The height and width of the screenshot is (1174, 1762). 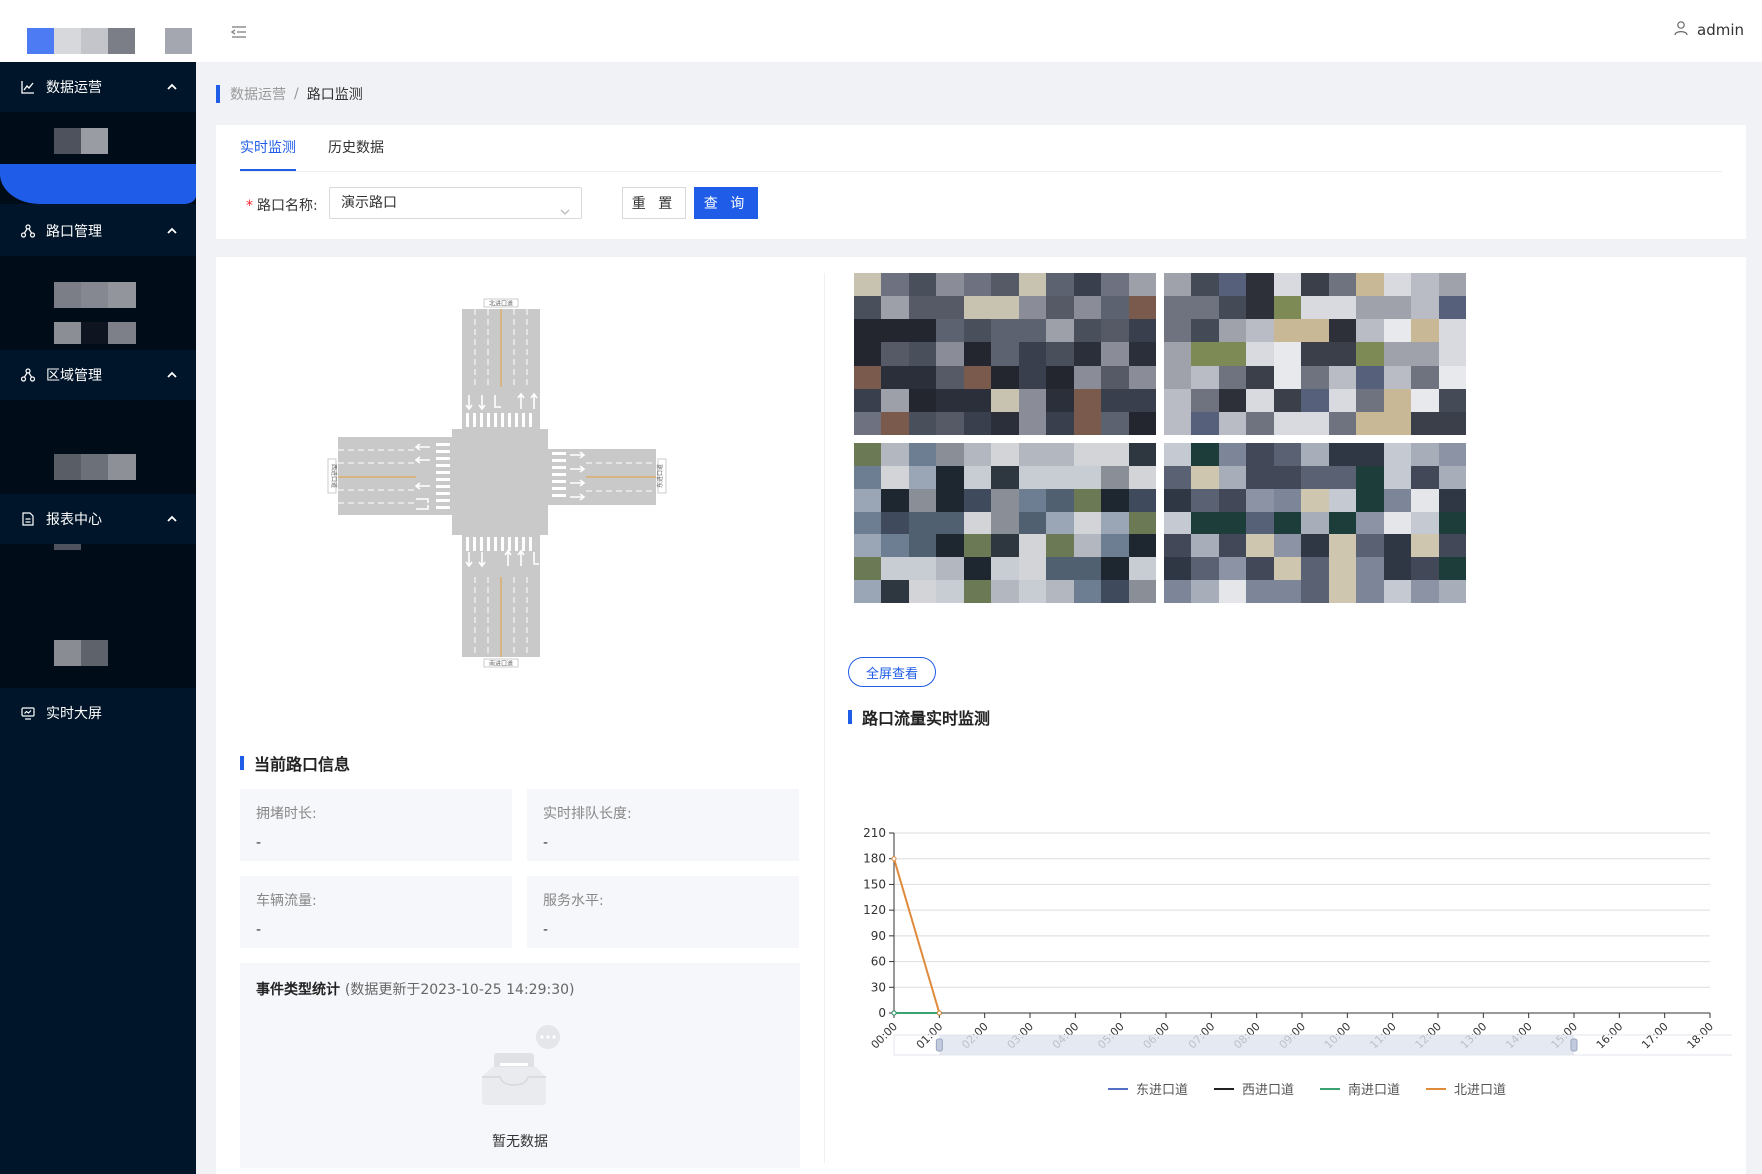 What do you see at coordinates (356, 148) in the screenshot?
I see `tab-history: 历史数据` at bounding box center [356, 148].